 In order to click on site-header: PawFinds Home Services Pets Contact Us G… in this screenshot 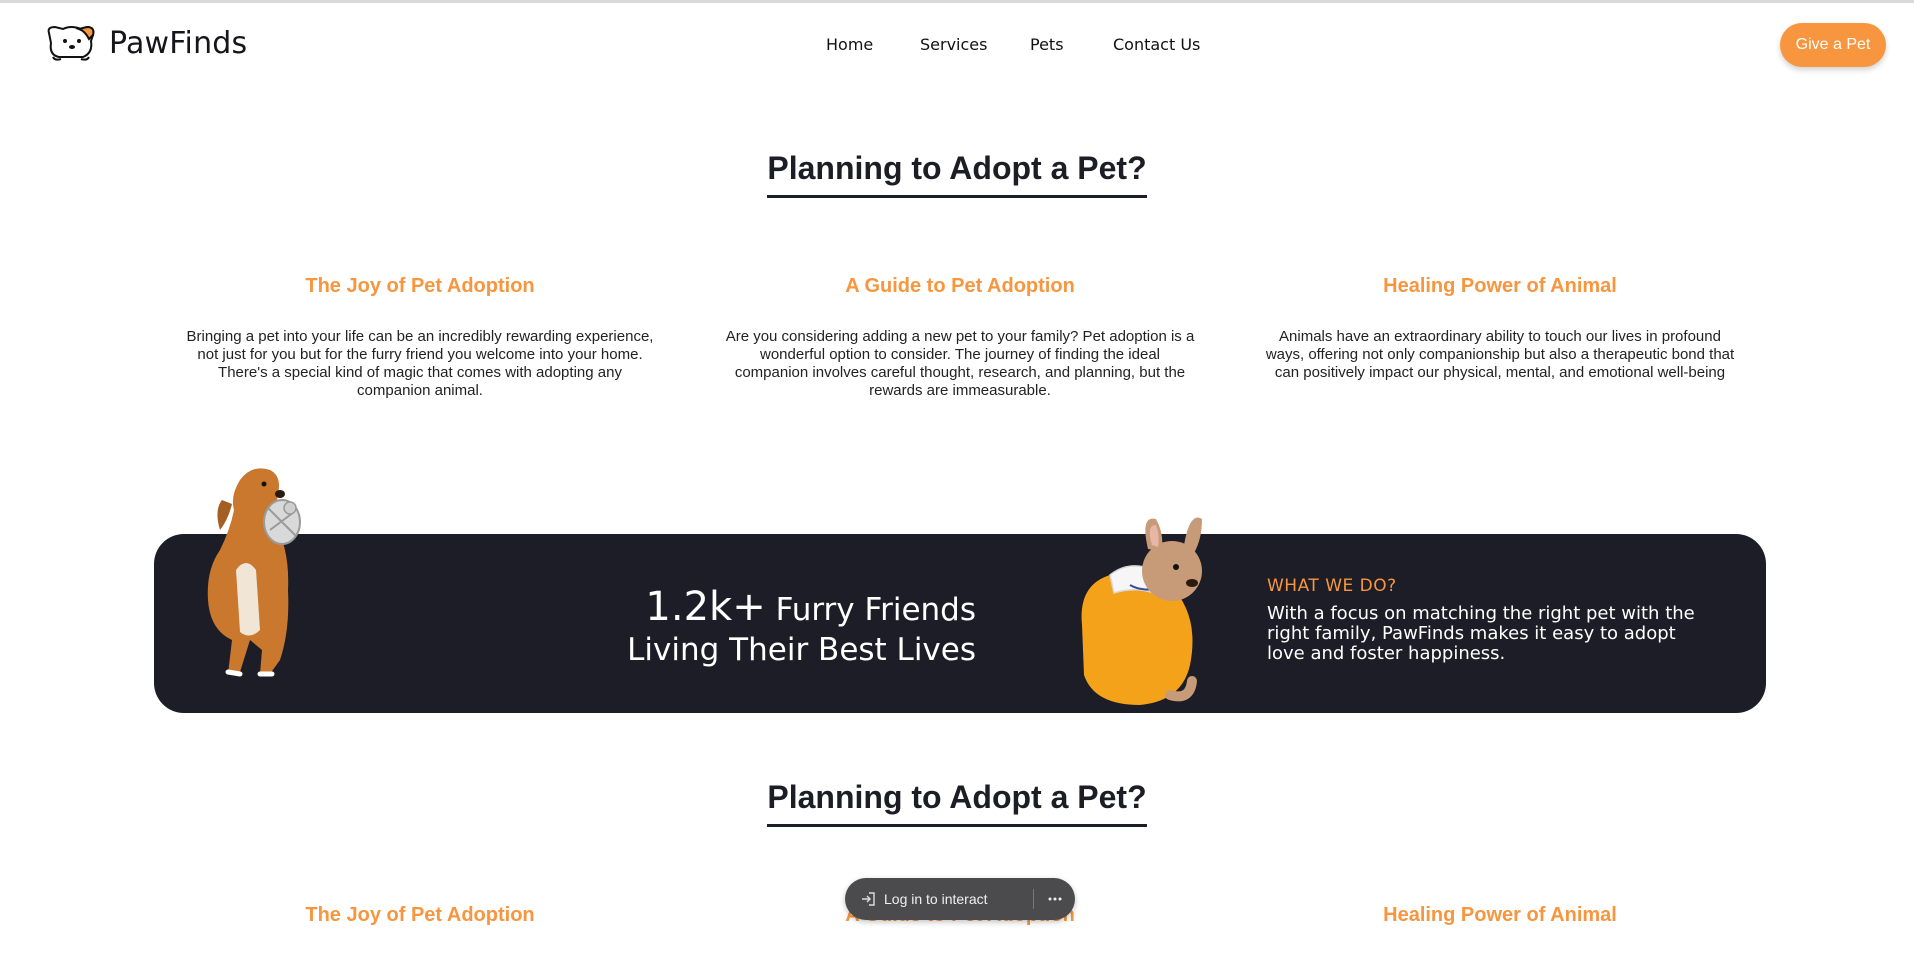, I will do `click(957, 45)`.